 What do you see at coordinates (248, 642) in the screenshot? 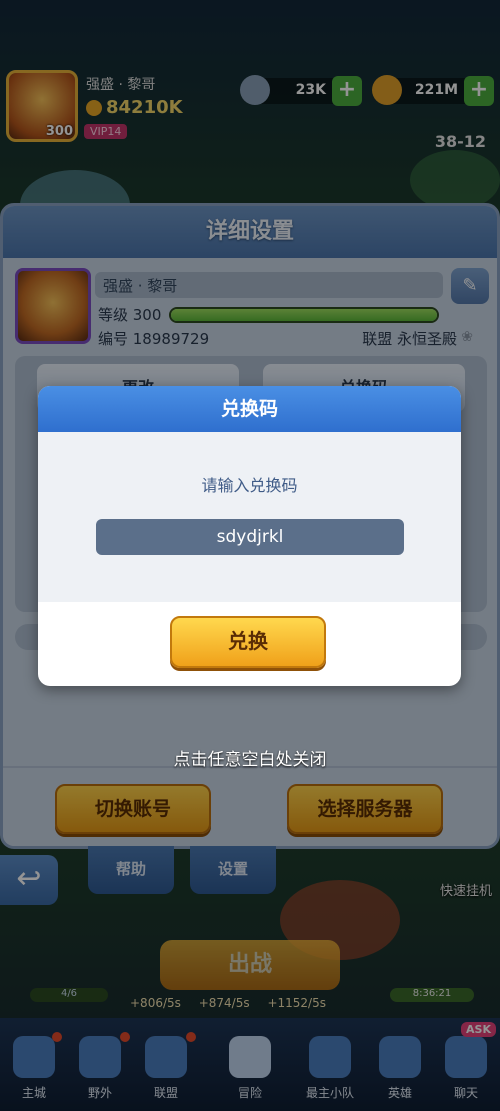
I see `redeem-confirm-button: 兑换` at bounding box center [248, 642].